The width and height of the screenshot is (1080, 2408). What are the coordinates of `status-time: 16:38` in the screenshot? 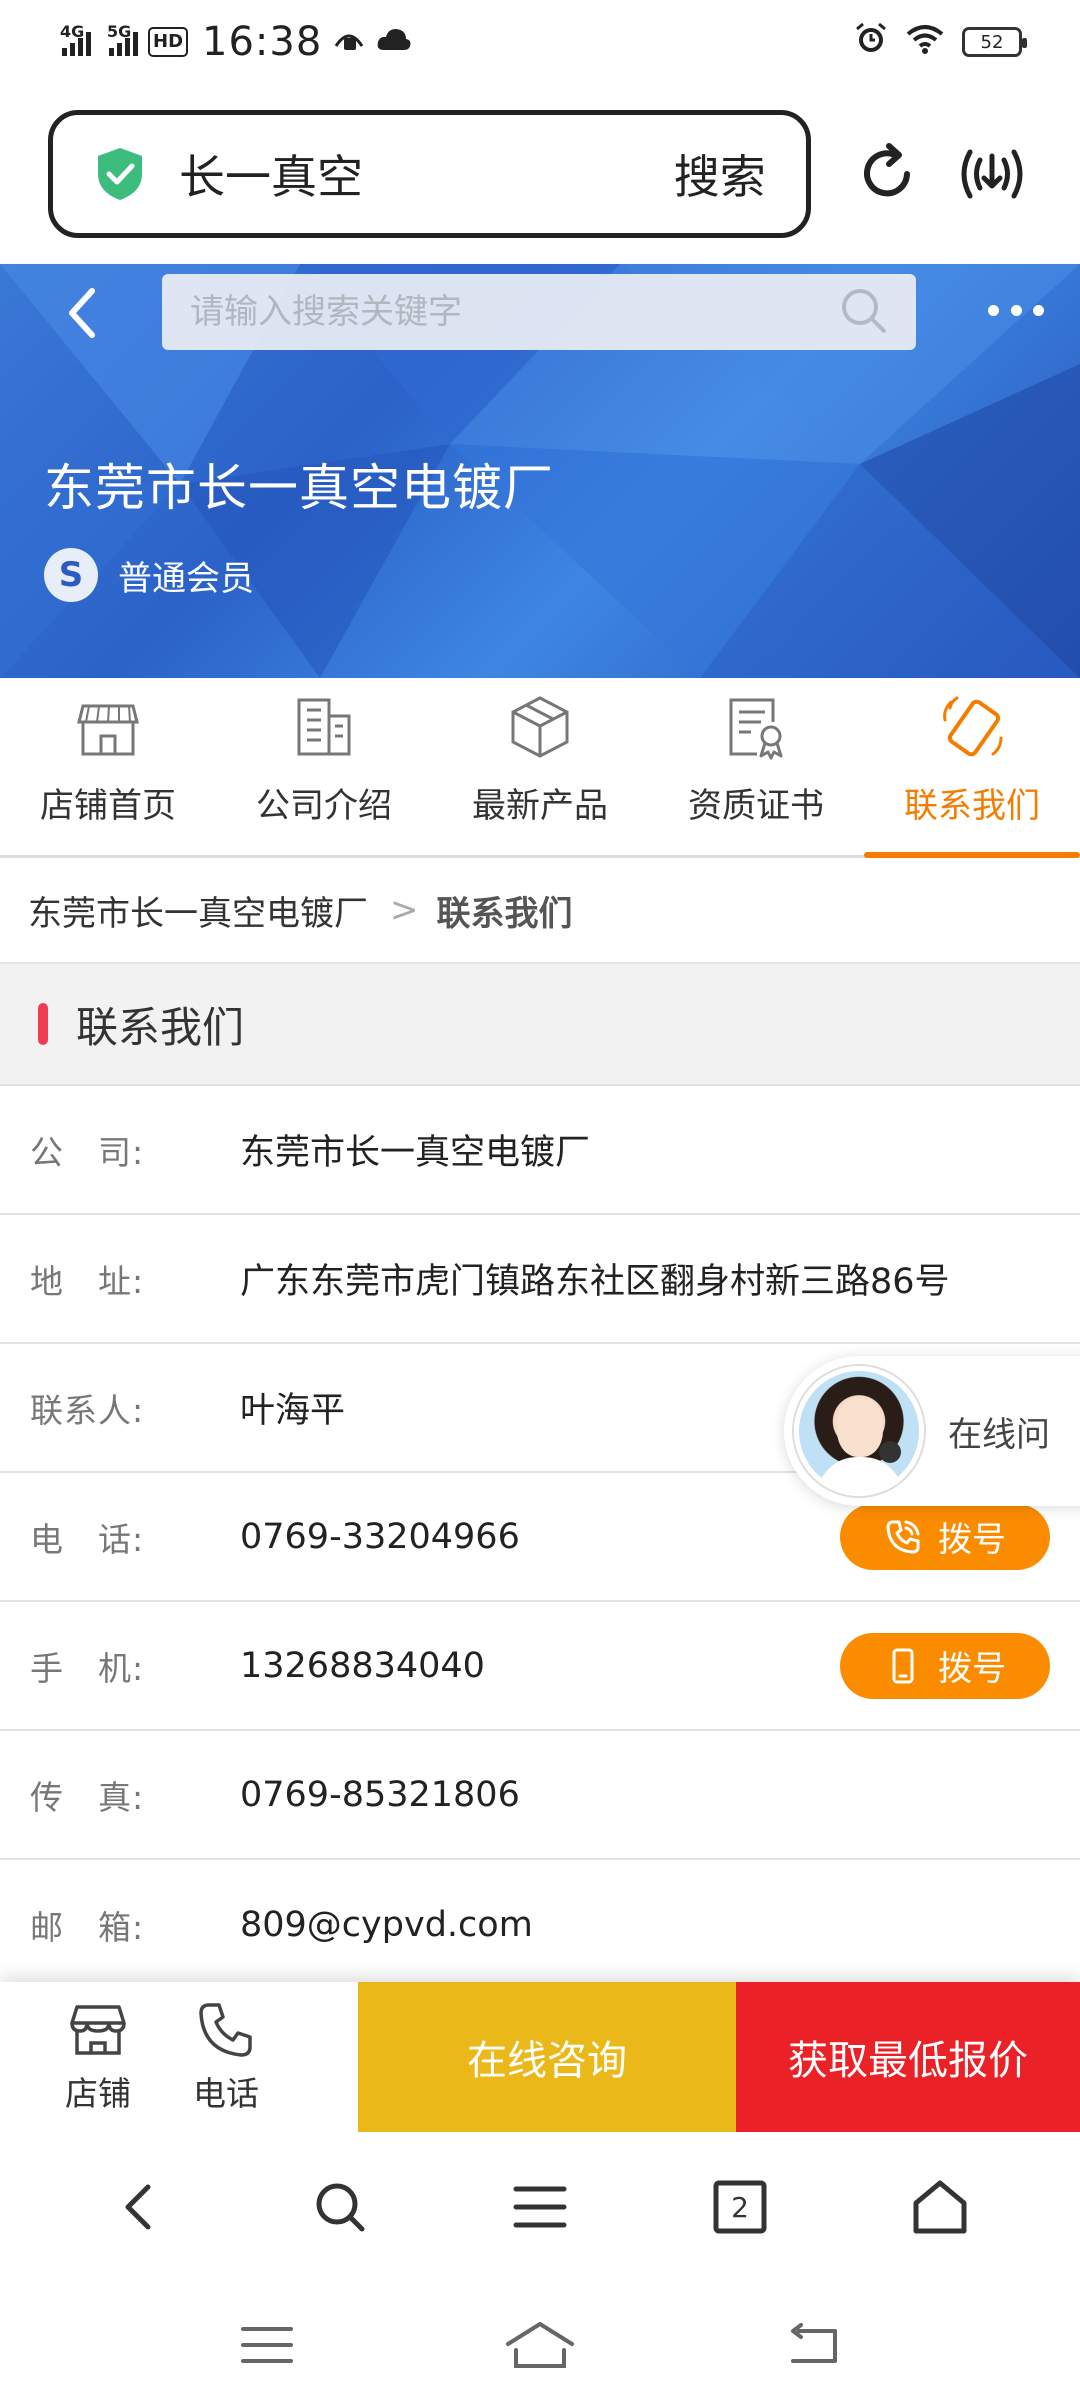 It's located at (262, 42).